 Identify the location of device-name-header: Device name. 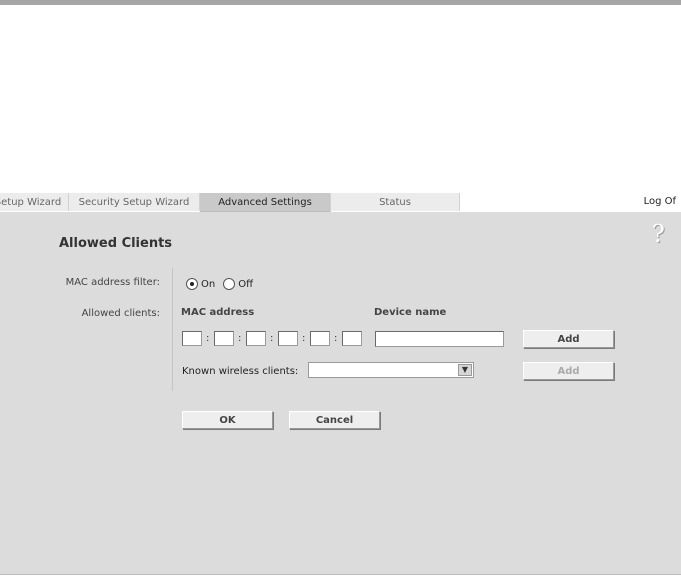
(410, 312).